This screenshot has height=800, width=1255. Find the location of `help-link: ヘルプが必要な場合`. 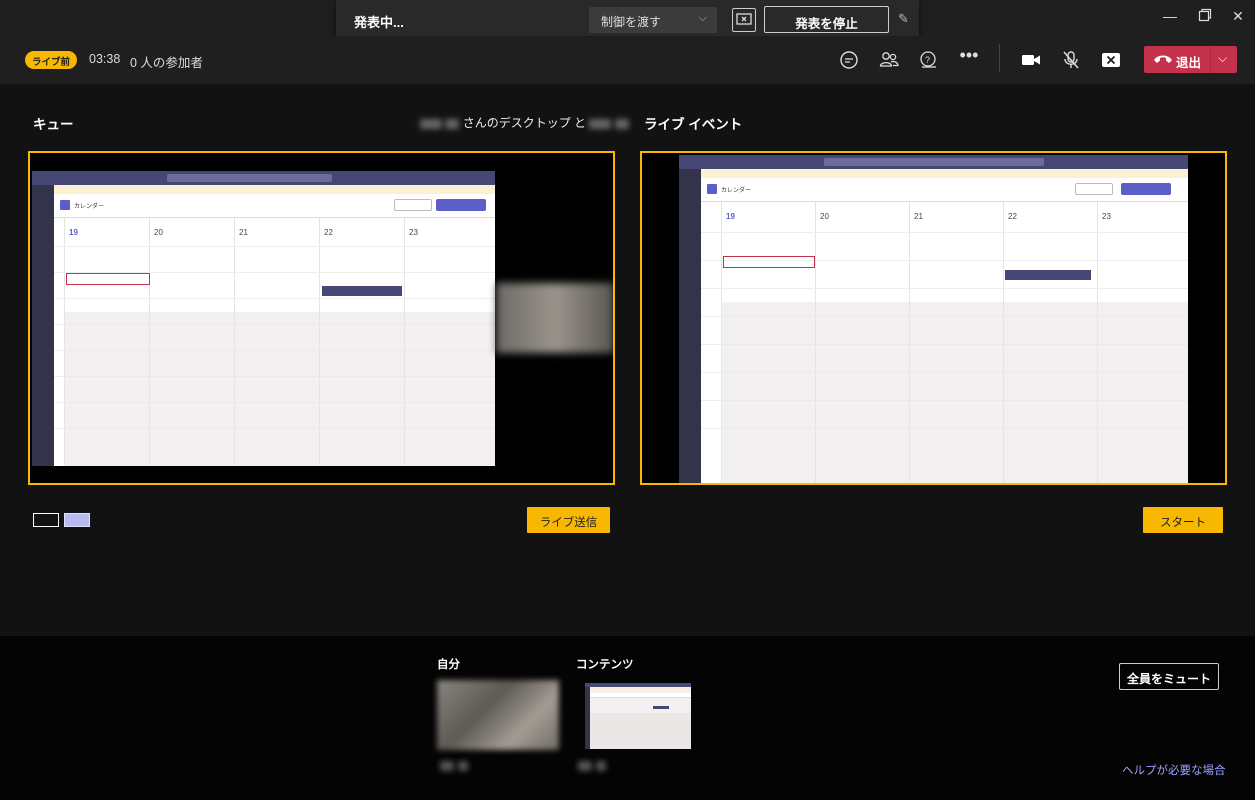

help-link: ヘルプが必要な場合 is located at coordinates (1174, 770).